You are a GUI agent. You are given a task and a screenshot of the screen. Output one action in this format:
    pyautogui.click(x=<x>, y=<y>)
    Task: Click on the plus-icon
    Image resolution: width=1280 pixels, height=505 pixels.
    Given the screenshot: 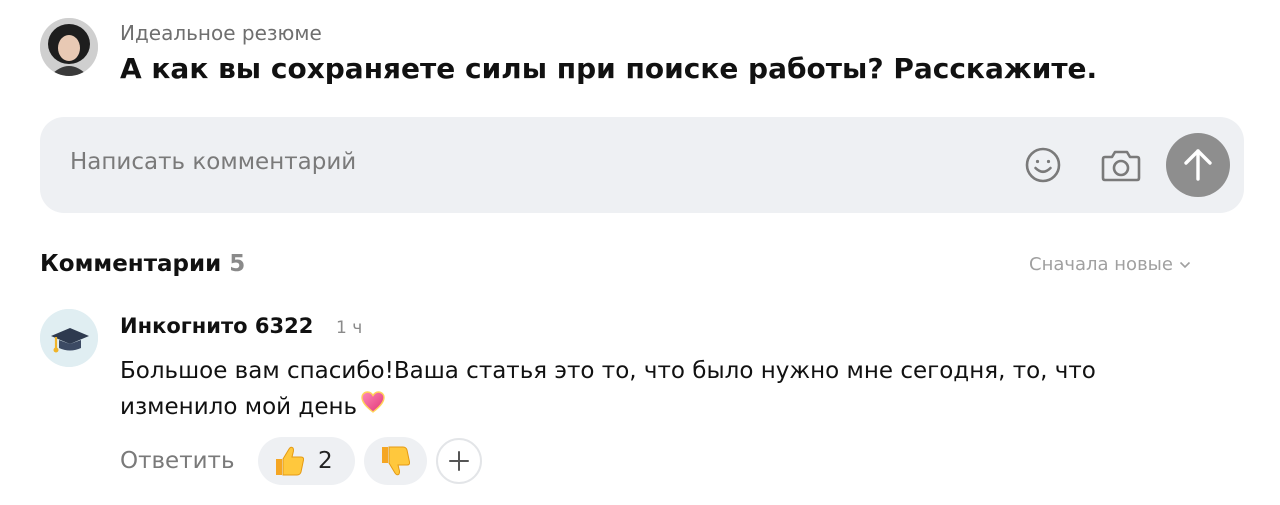 What is the action you would take?
    pyautogui.click(x=459, y=461)
    